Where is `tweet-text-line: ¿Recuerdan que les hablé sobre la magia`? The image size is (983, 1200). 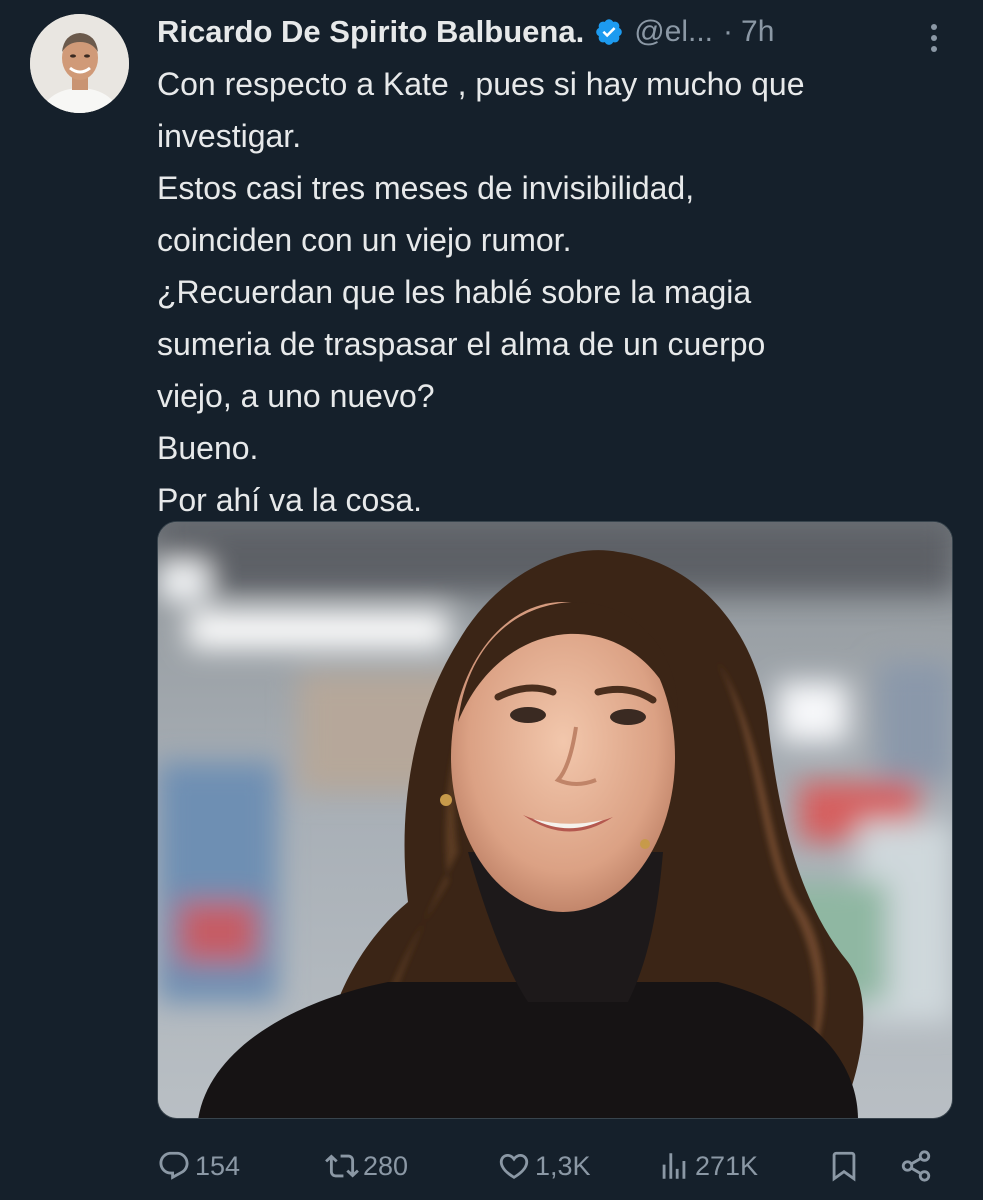
tweet-text-line: ¿Recuerdan que les hablé sobre la magia is located at coordinates (454, 292).